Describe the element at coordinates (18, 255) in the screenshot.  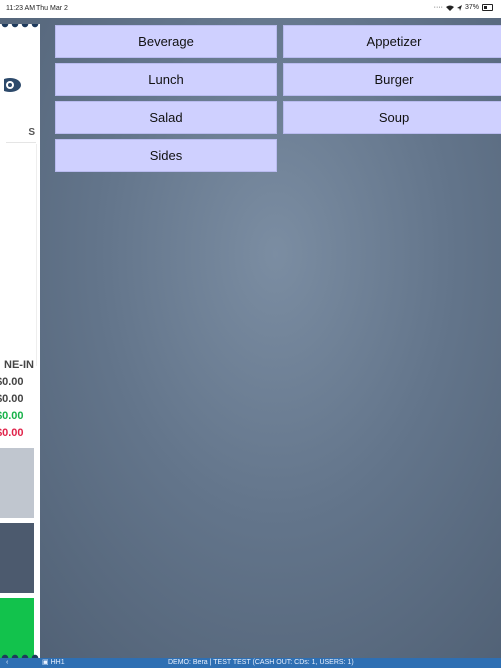
I see `ticket-items-area` at that location.